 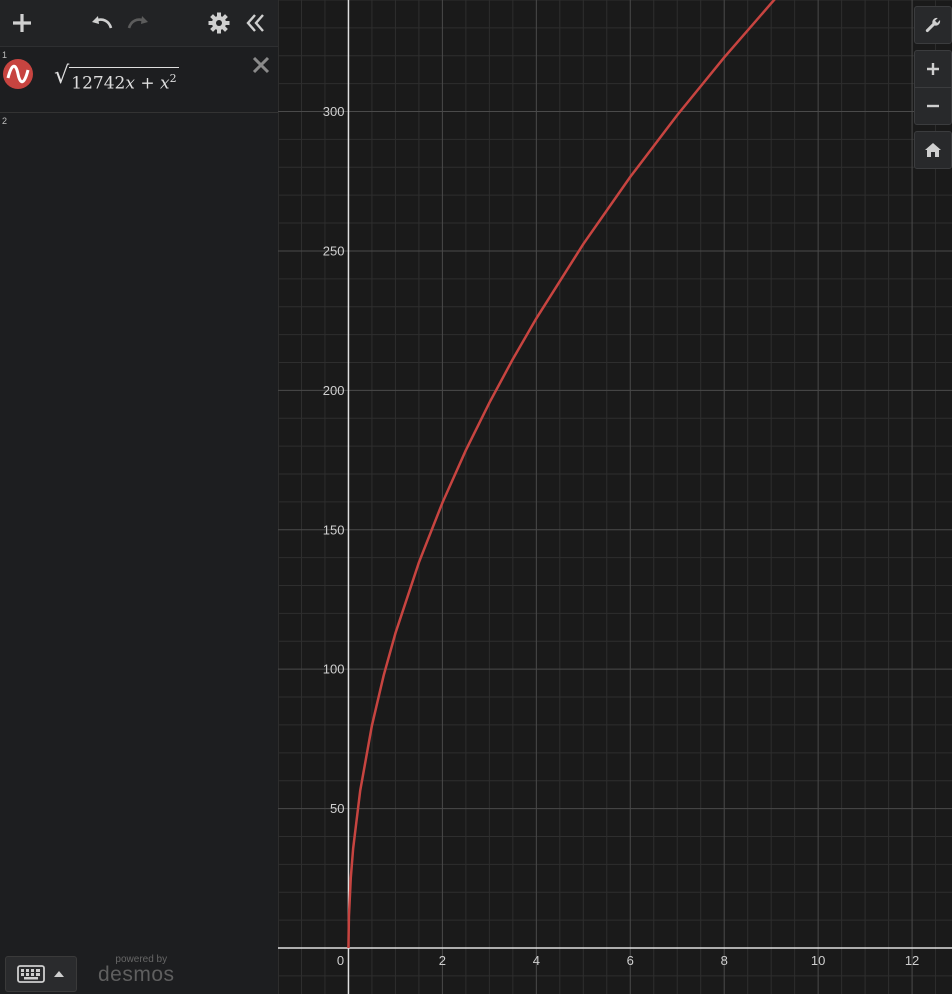 I want to click on keyboard-icon, so click(x=31, y=974).